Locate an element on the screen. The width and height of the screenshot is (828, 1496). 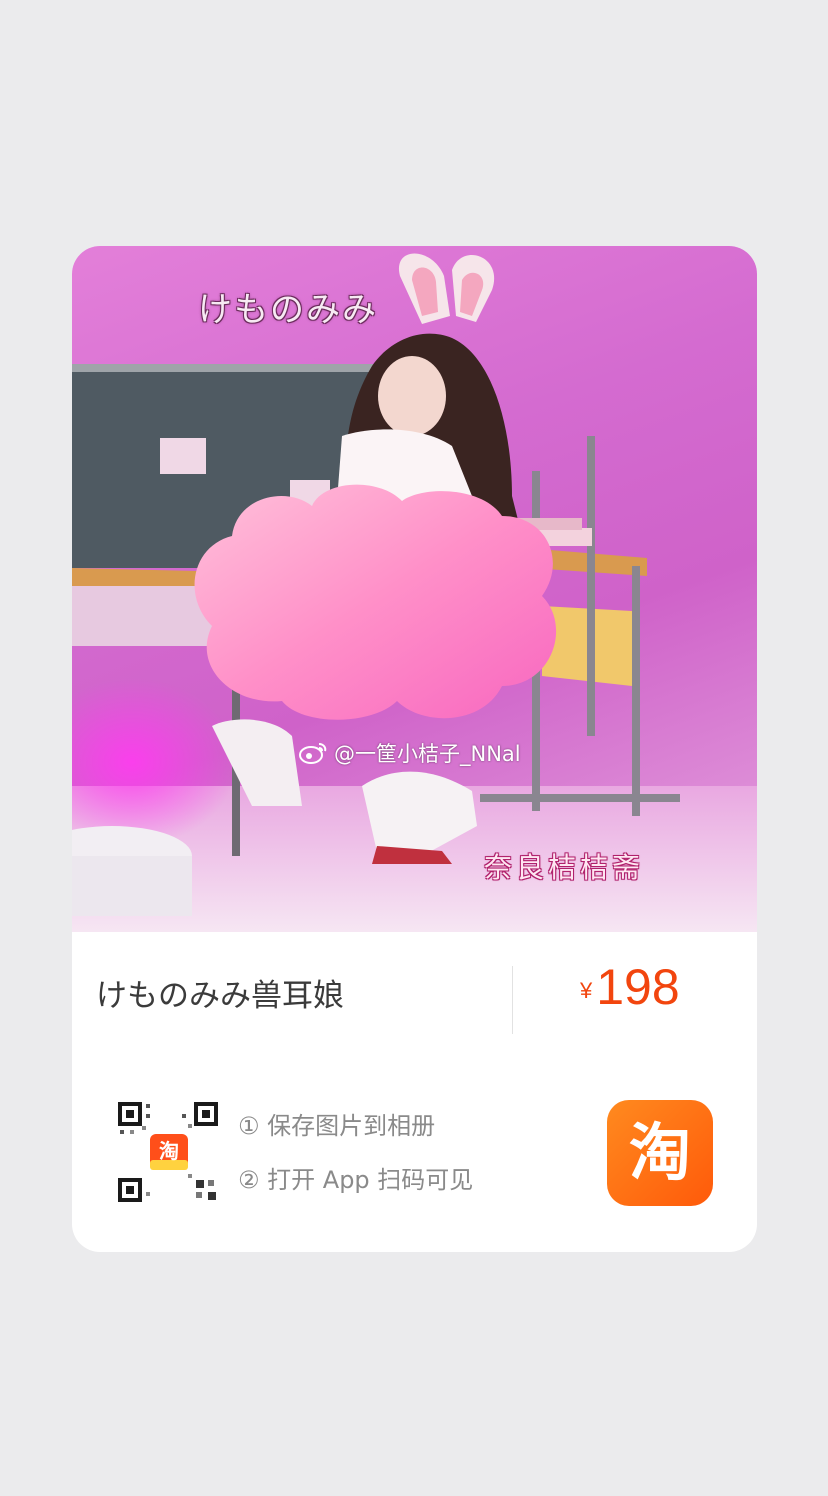
taobao-app-logo: 淘 is located at coordinates (660, 1153).